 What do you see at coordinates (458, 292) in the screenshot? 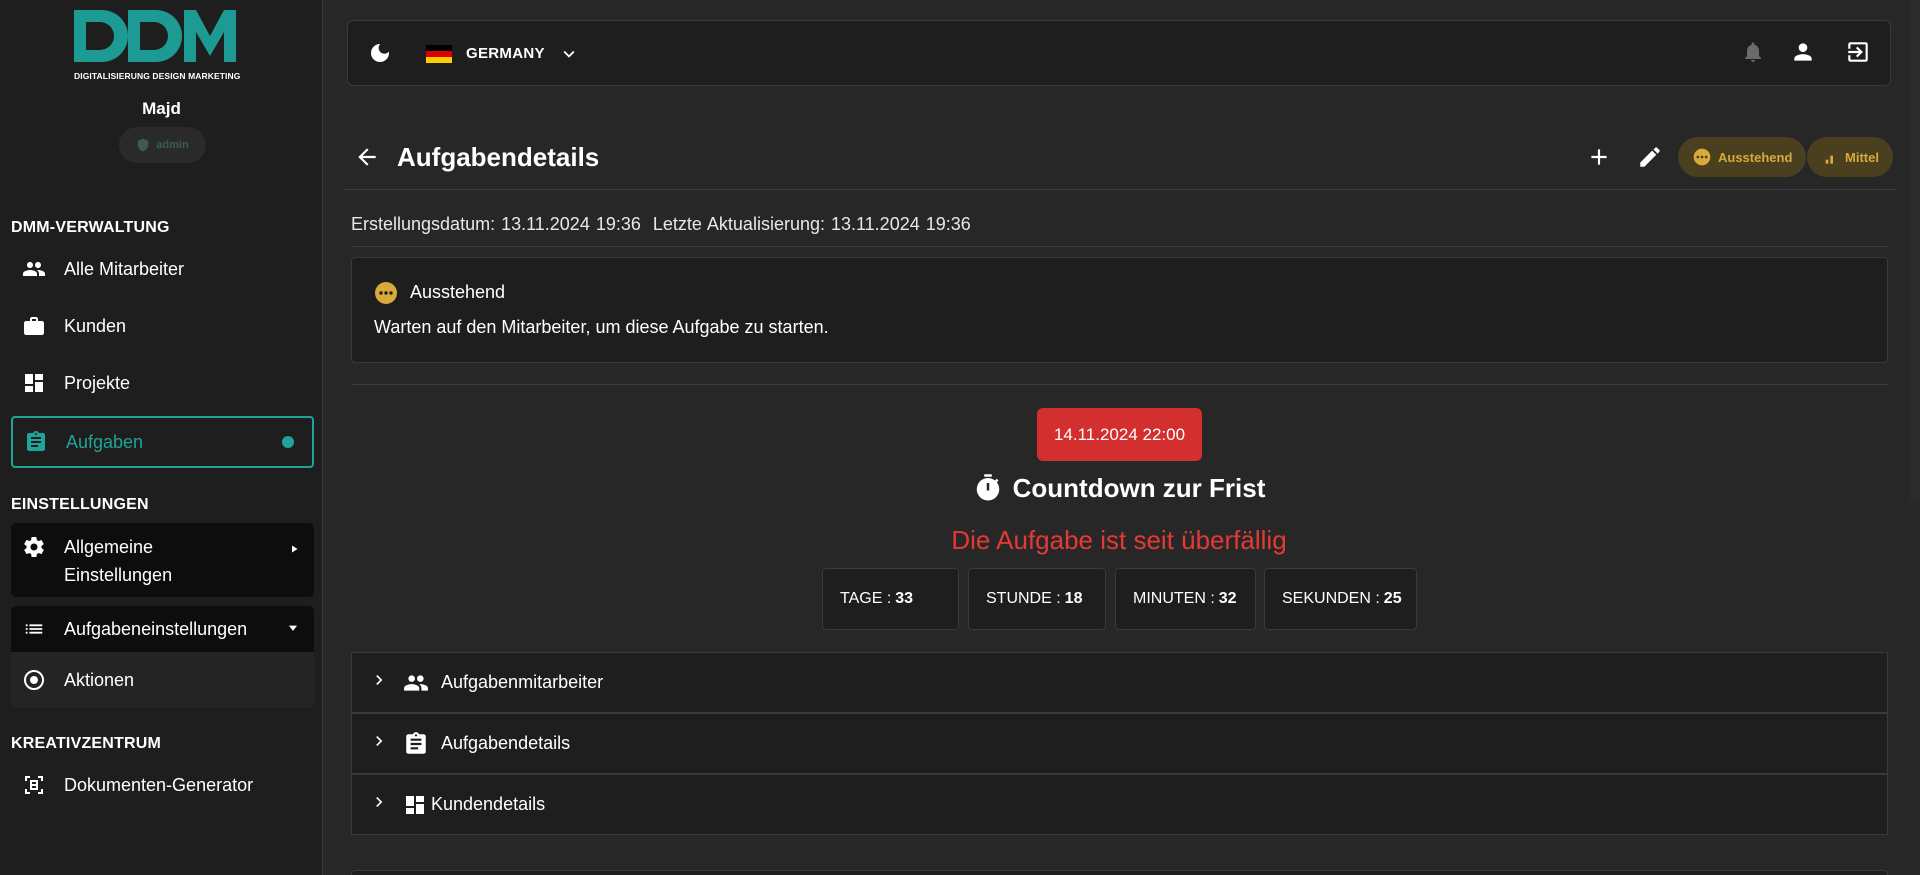
I see `status-label: Ausstehend` at bounding box center [458, 292].